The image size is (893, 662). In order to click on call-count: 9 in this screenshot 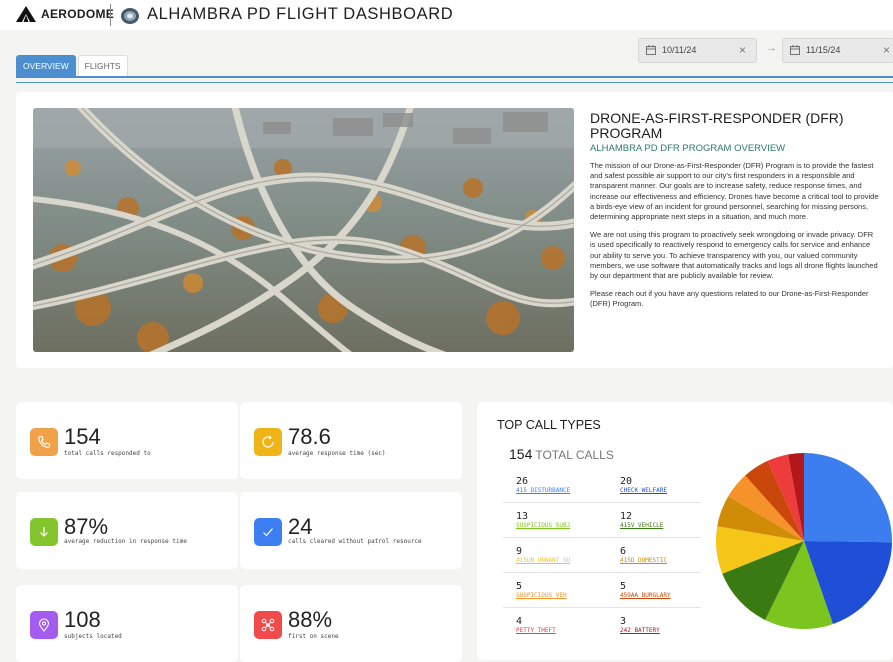, I will do `click(519, 551)`.